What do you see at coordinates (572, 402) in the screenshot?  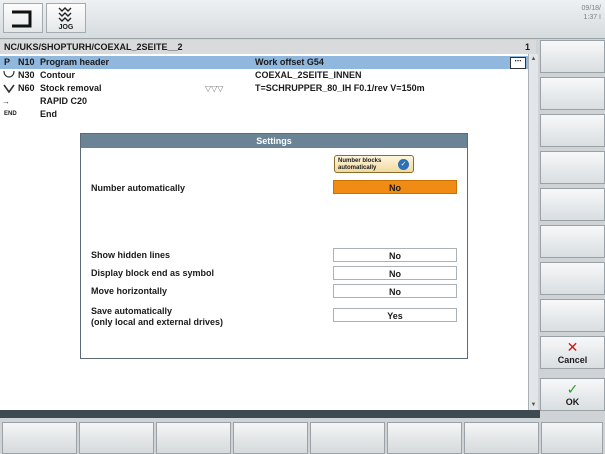 I see `ok-label: OK` at bounding box center [572, 402].